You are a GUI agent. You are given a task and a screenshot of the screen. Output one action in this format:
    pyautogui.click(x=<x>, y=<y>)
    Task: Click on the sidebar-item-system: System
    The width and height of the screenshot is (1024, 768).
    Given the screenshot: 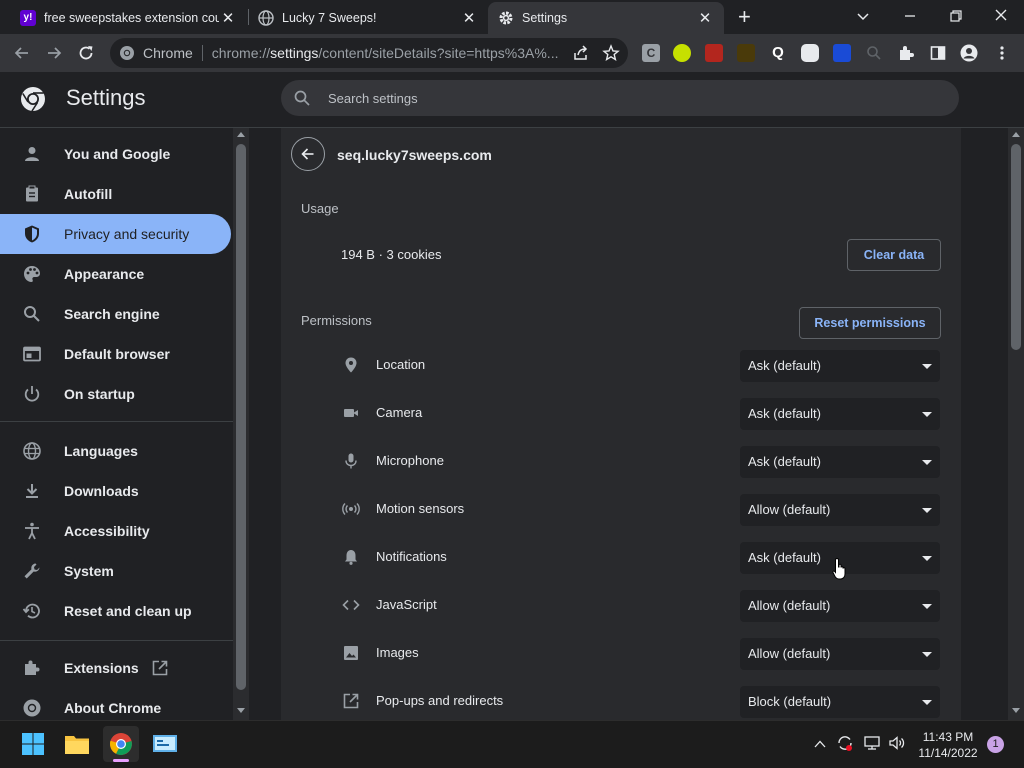 What is the action you would take?
    pyautogui.click(x=115, y=571)
    